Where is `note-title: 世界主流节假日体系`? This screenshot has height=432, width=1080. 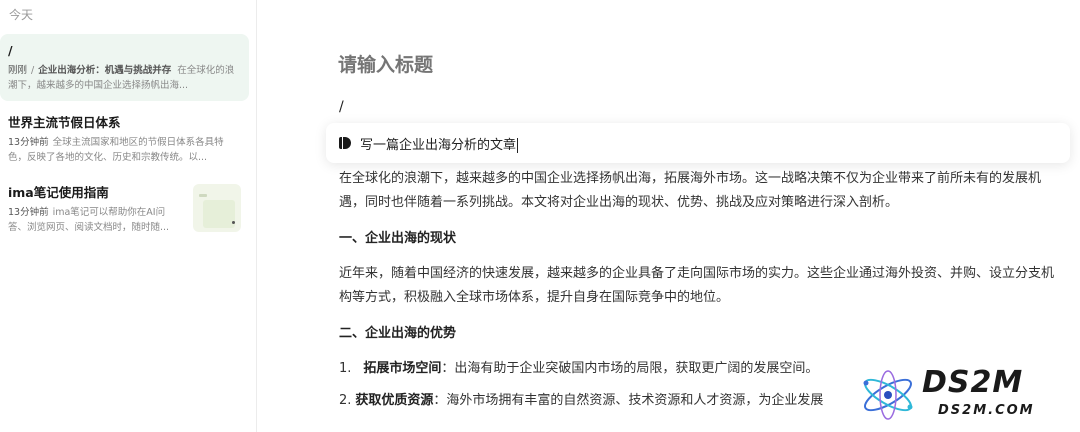
note-title: 世界主流节假日体系 is located at coordinates (64, 122).